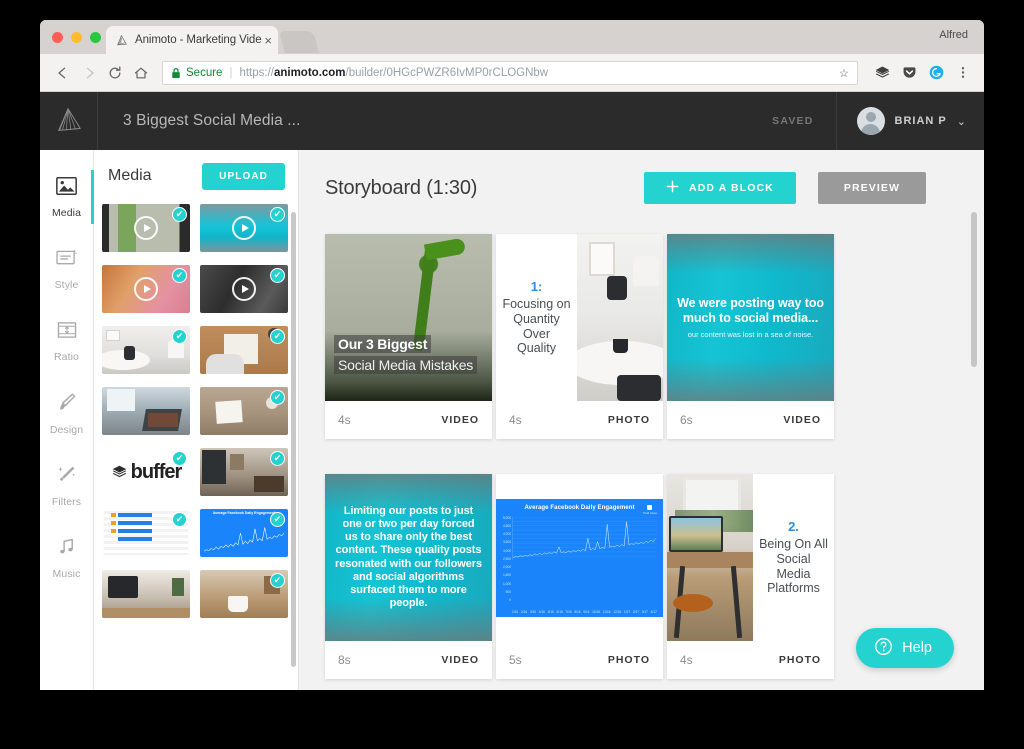  What do you see at coordinates (66, 342) in the screenshot?
I see `sidebar-item-ratio: Ratio` at bounding box center [66, 342].